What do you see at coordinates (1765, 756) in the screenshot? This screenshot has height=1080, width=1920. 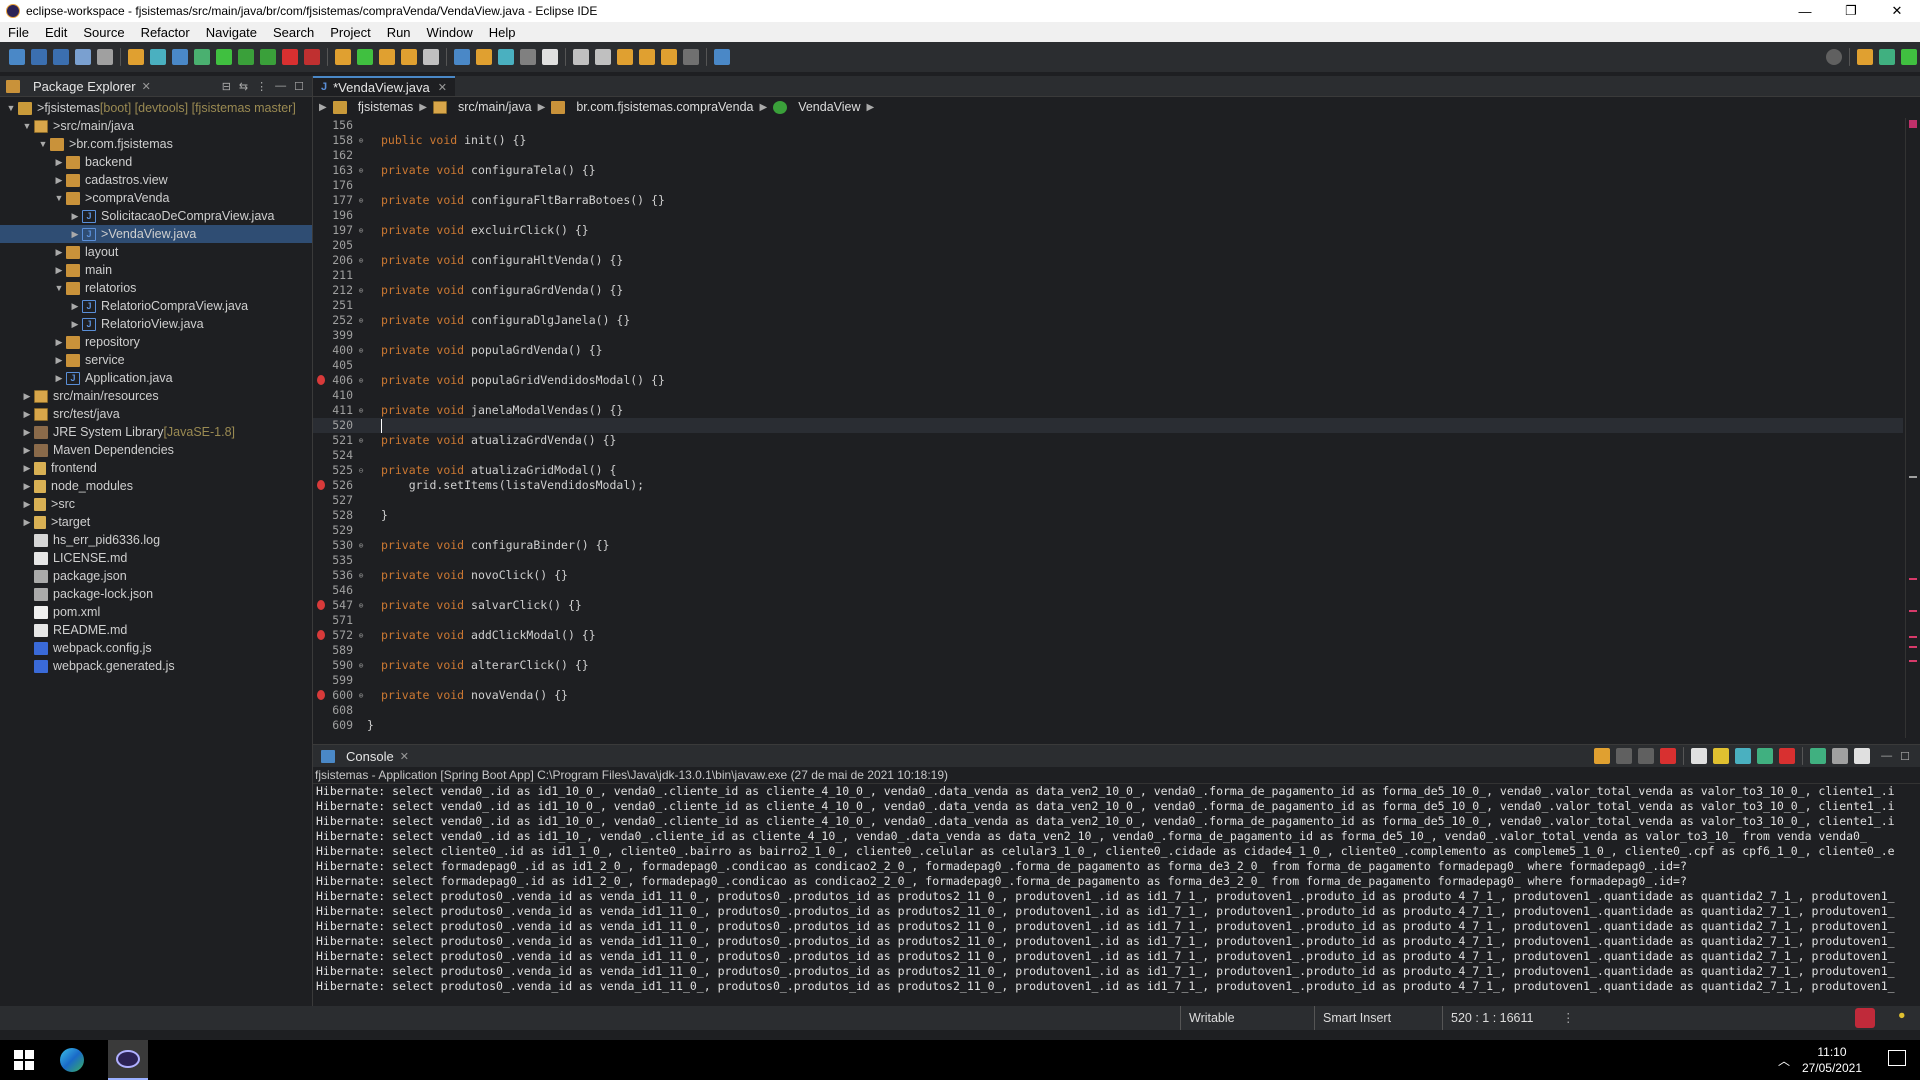 I see `show-on-output-icon` at bounding box center [1765, 756].